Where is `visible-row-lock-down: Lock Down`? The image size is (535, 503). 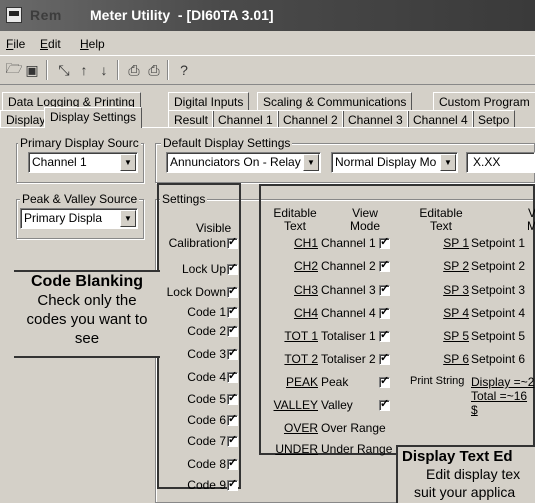 visible-row-lock-down: Lock Down is located at coordinates (199, 291).